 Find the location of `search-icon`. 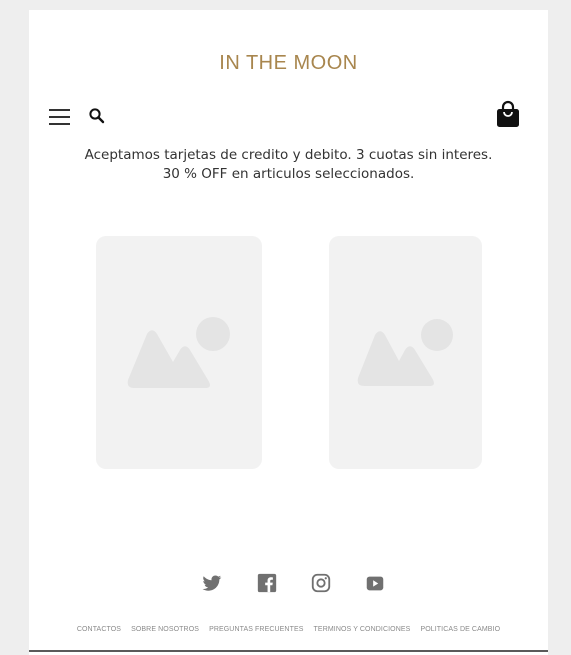

search-icon is located at coordinates (97, 116).